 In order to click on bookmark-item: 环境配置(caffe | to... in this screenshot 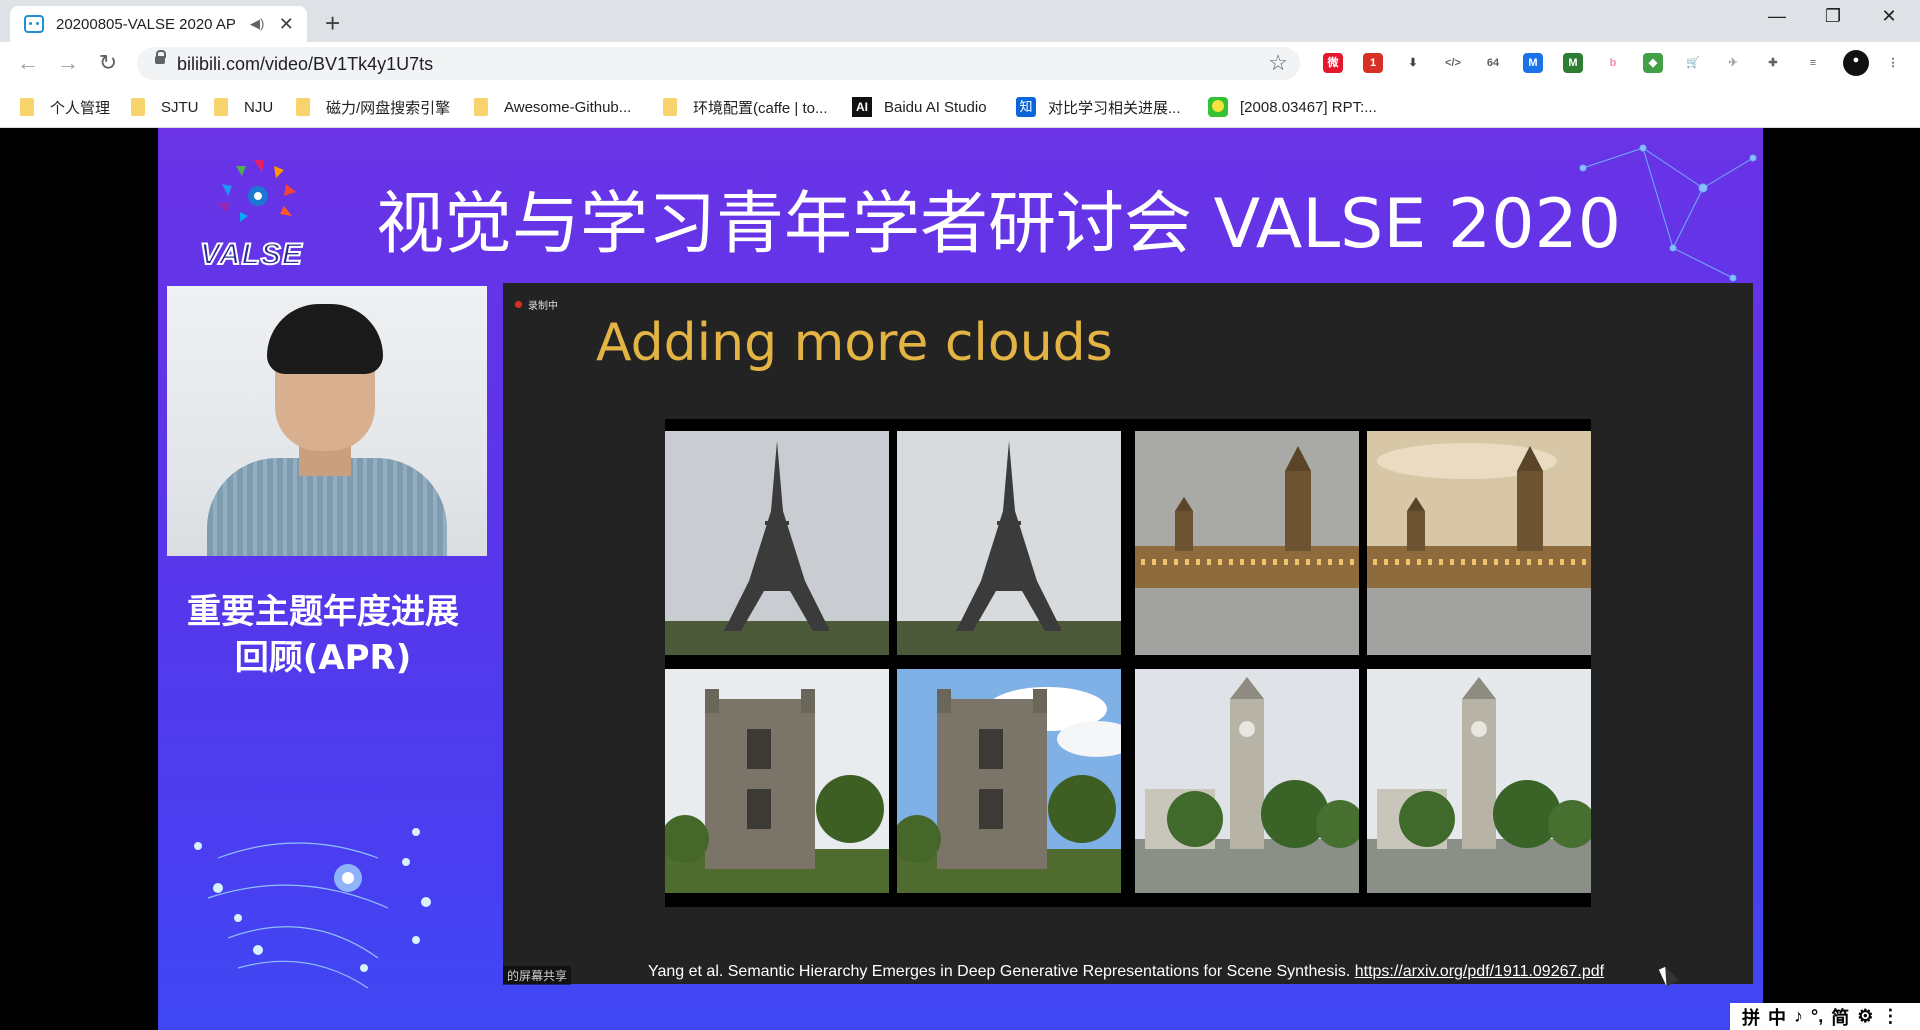, I will do `click(745, 107)`.